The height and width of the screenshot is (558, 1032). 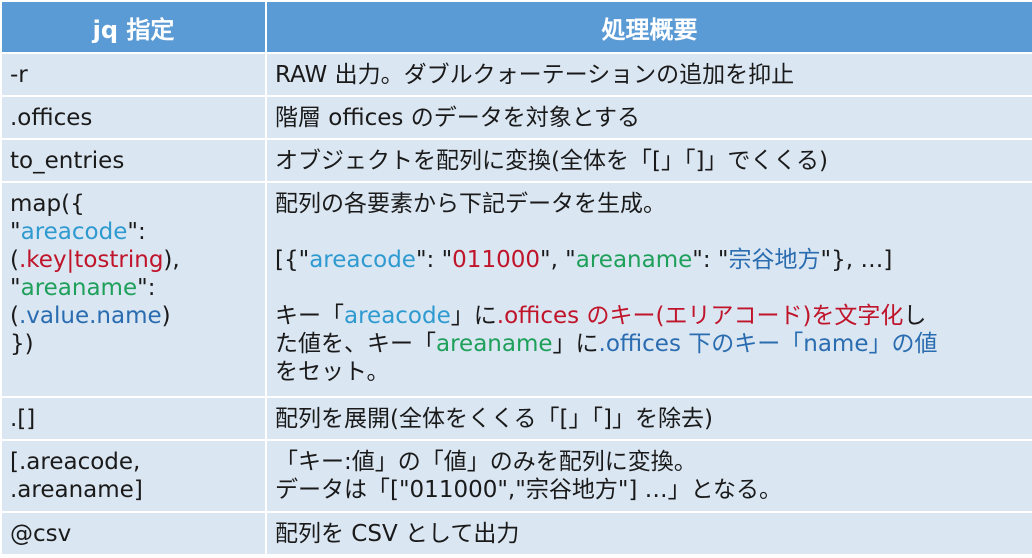 I want to click on desc-cell: オブジェクトを配列に変換(全体を「[」「]」でくくる), so click(x=648, y=160).